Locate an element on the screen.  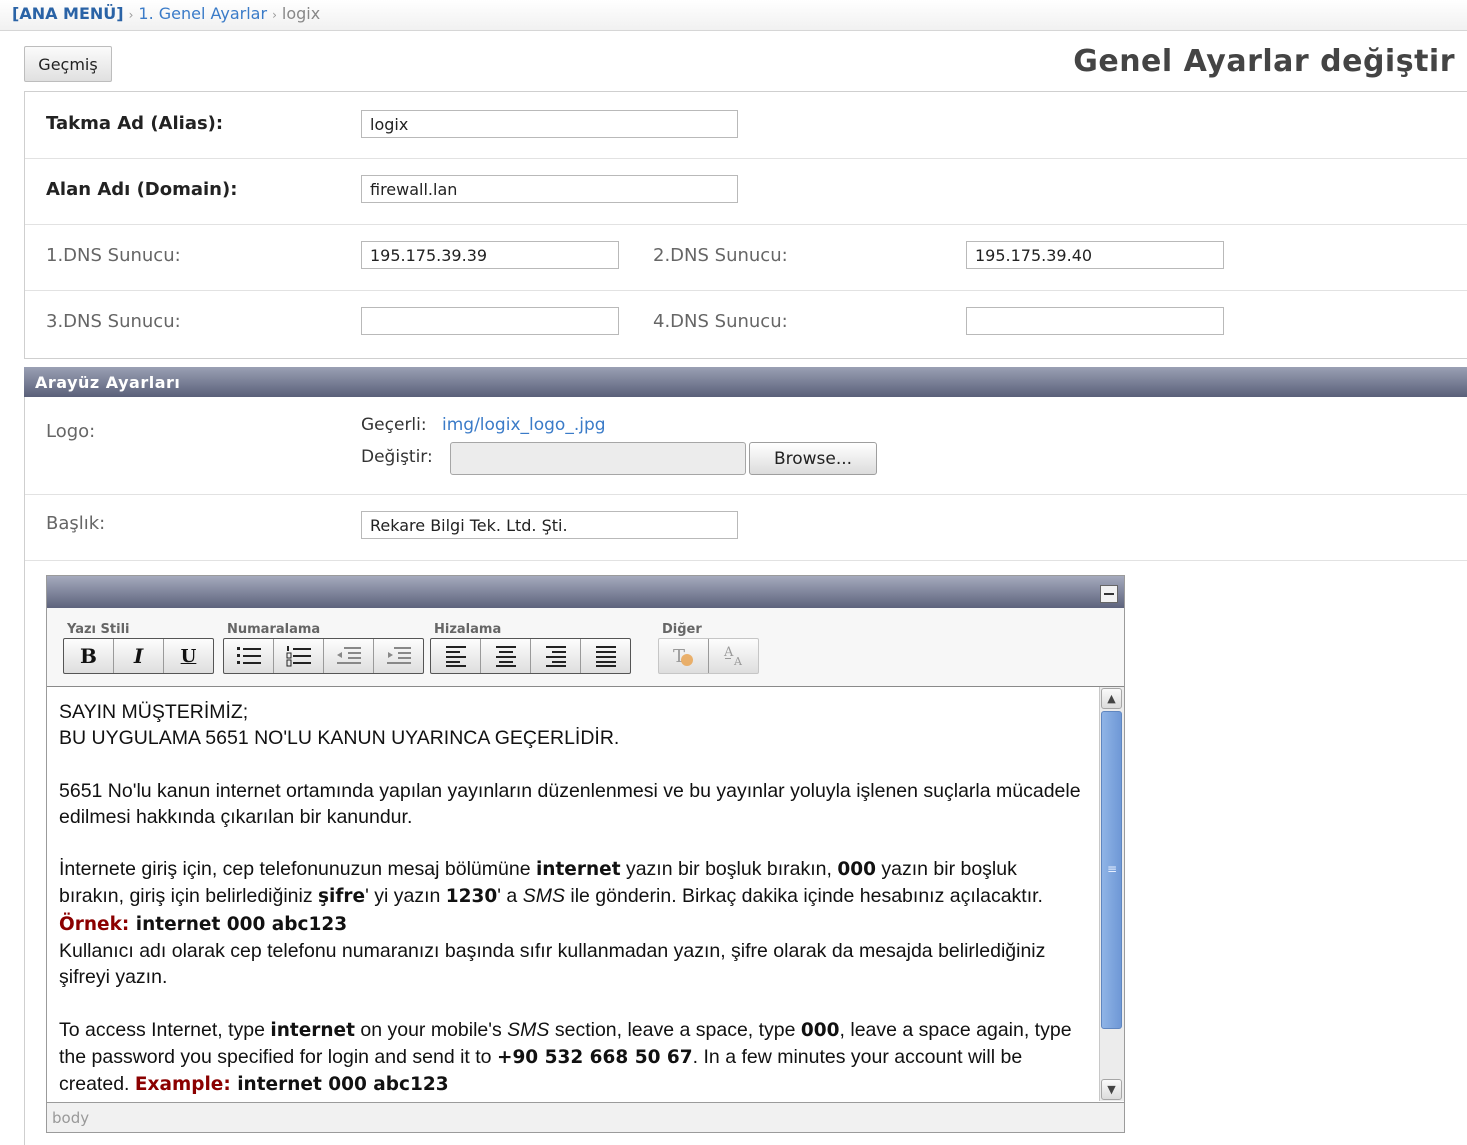
content-text: ' yi yazın is located at coordinates (405, 896).